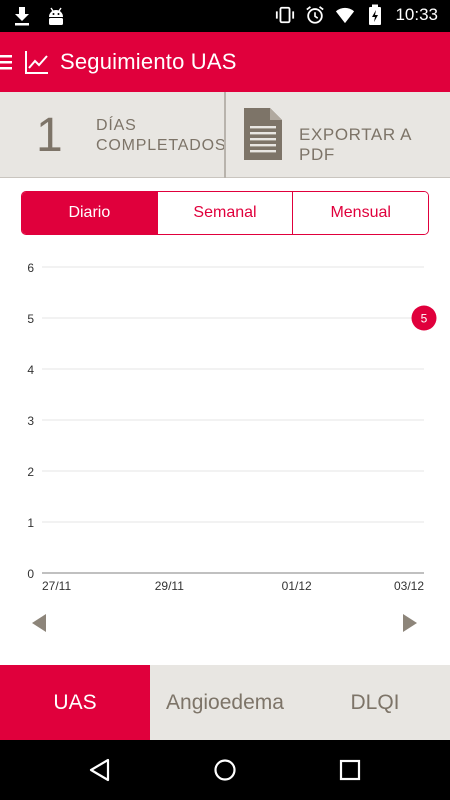  Describe the element at coordinates (30, 472) in the screenshot. I see `y-tick-label: 2` at that location.